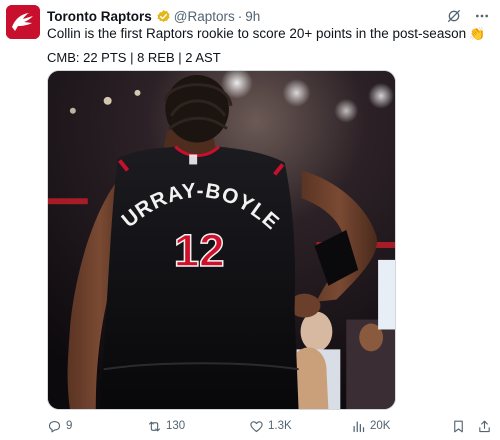 The image size is (500, 440). What do you see at coordinates (199, 250) in the screenshot?
I see `jersey-number: 12` at bounding box center [199, 250].